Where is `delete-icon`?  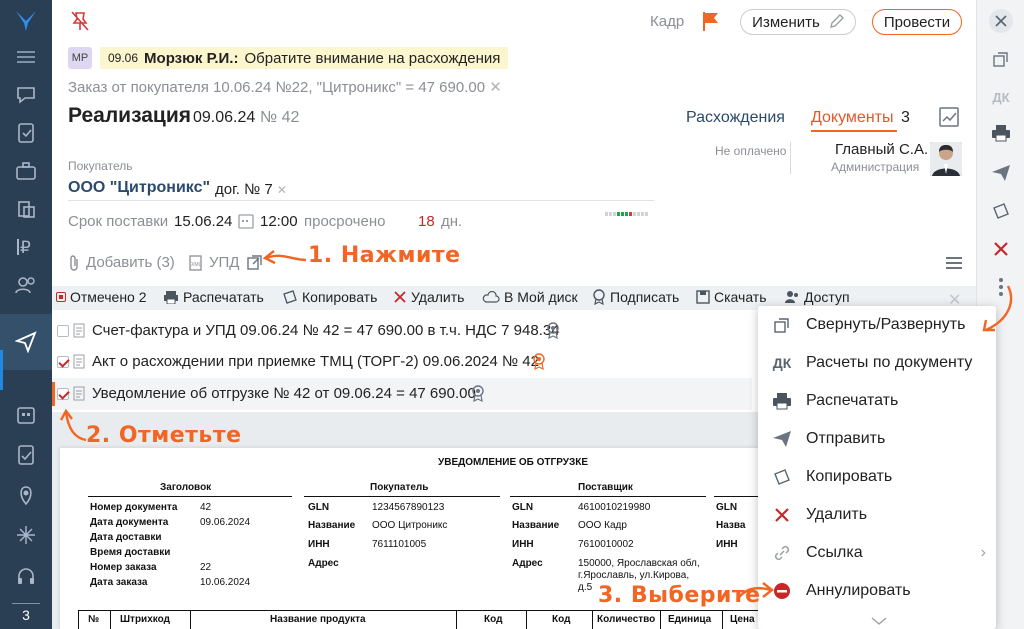 delete-icon is located at coordinates (1000, 249).